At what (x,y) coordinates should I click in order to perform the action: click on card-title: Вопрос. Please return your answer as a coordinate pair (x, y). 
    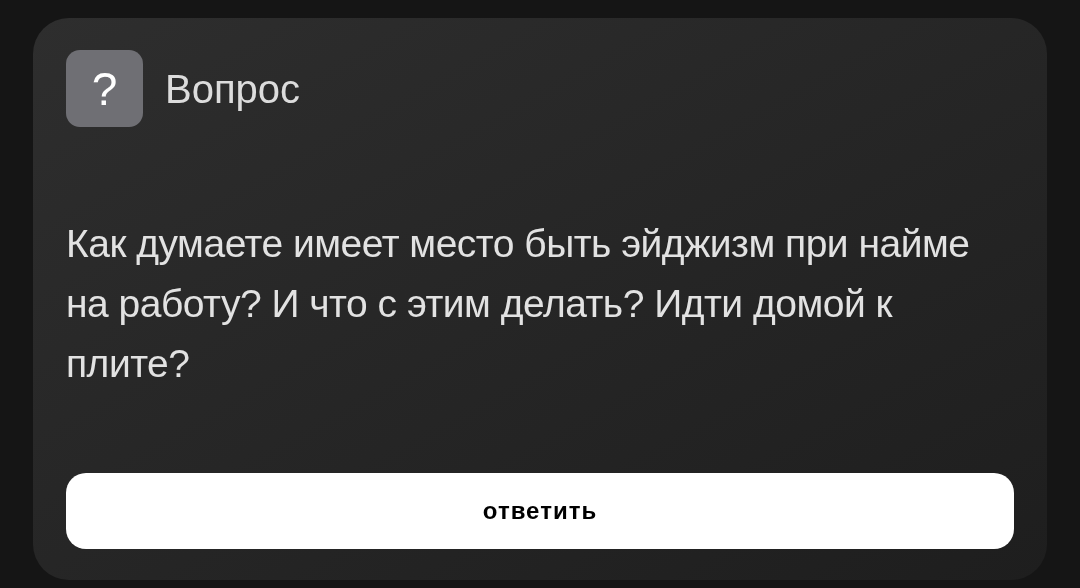
    Looking at the image, I should click on (233, 88).